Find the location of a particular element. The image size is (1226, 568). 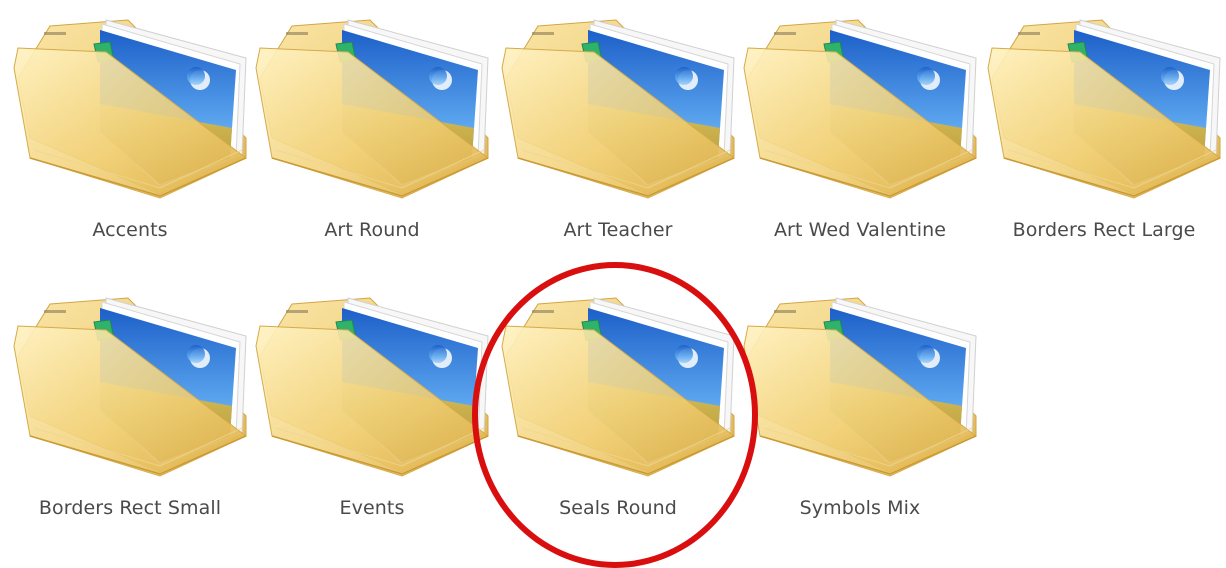

folder-item-events: Events is located at coordinates (372, 411).